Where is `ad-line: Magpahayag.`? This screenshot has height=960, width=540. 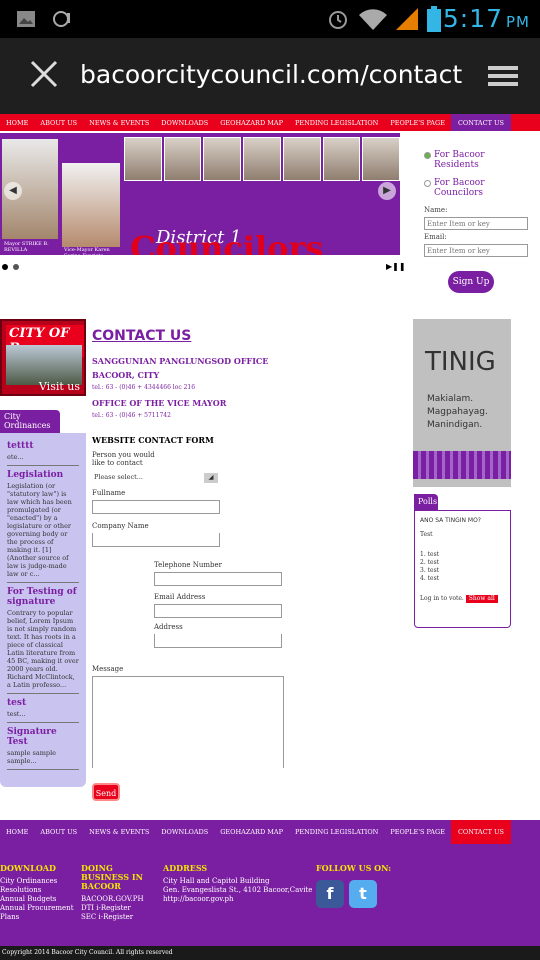
ad-line: Magpahayag. is located at coordinates (457, 412).